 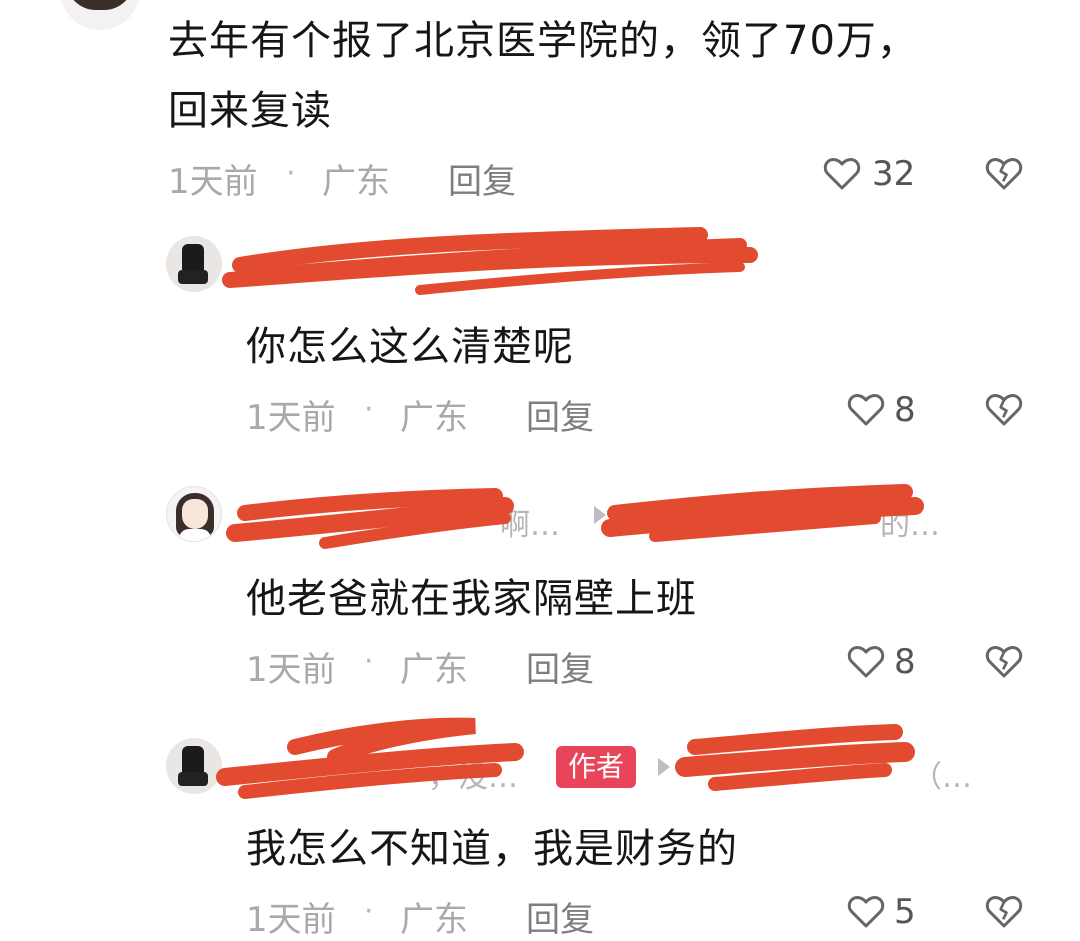 What do you see at coordinates (894, 174) in the screenshot?
I see `like-count: 32` at bounding box center [894, 174].